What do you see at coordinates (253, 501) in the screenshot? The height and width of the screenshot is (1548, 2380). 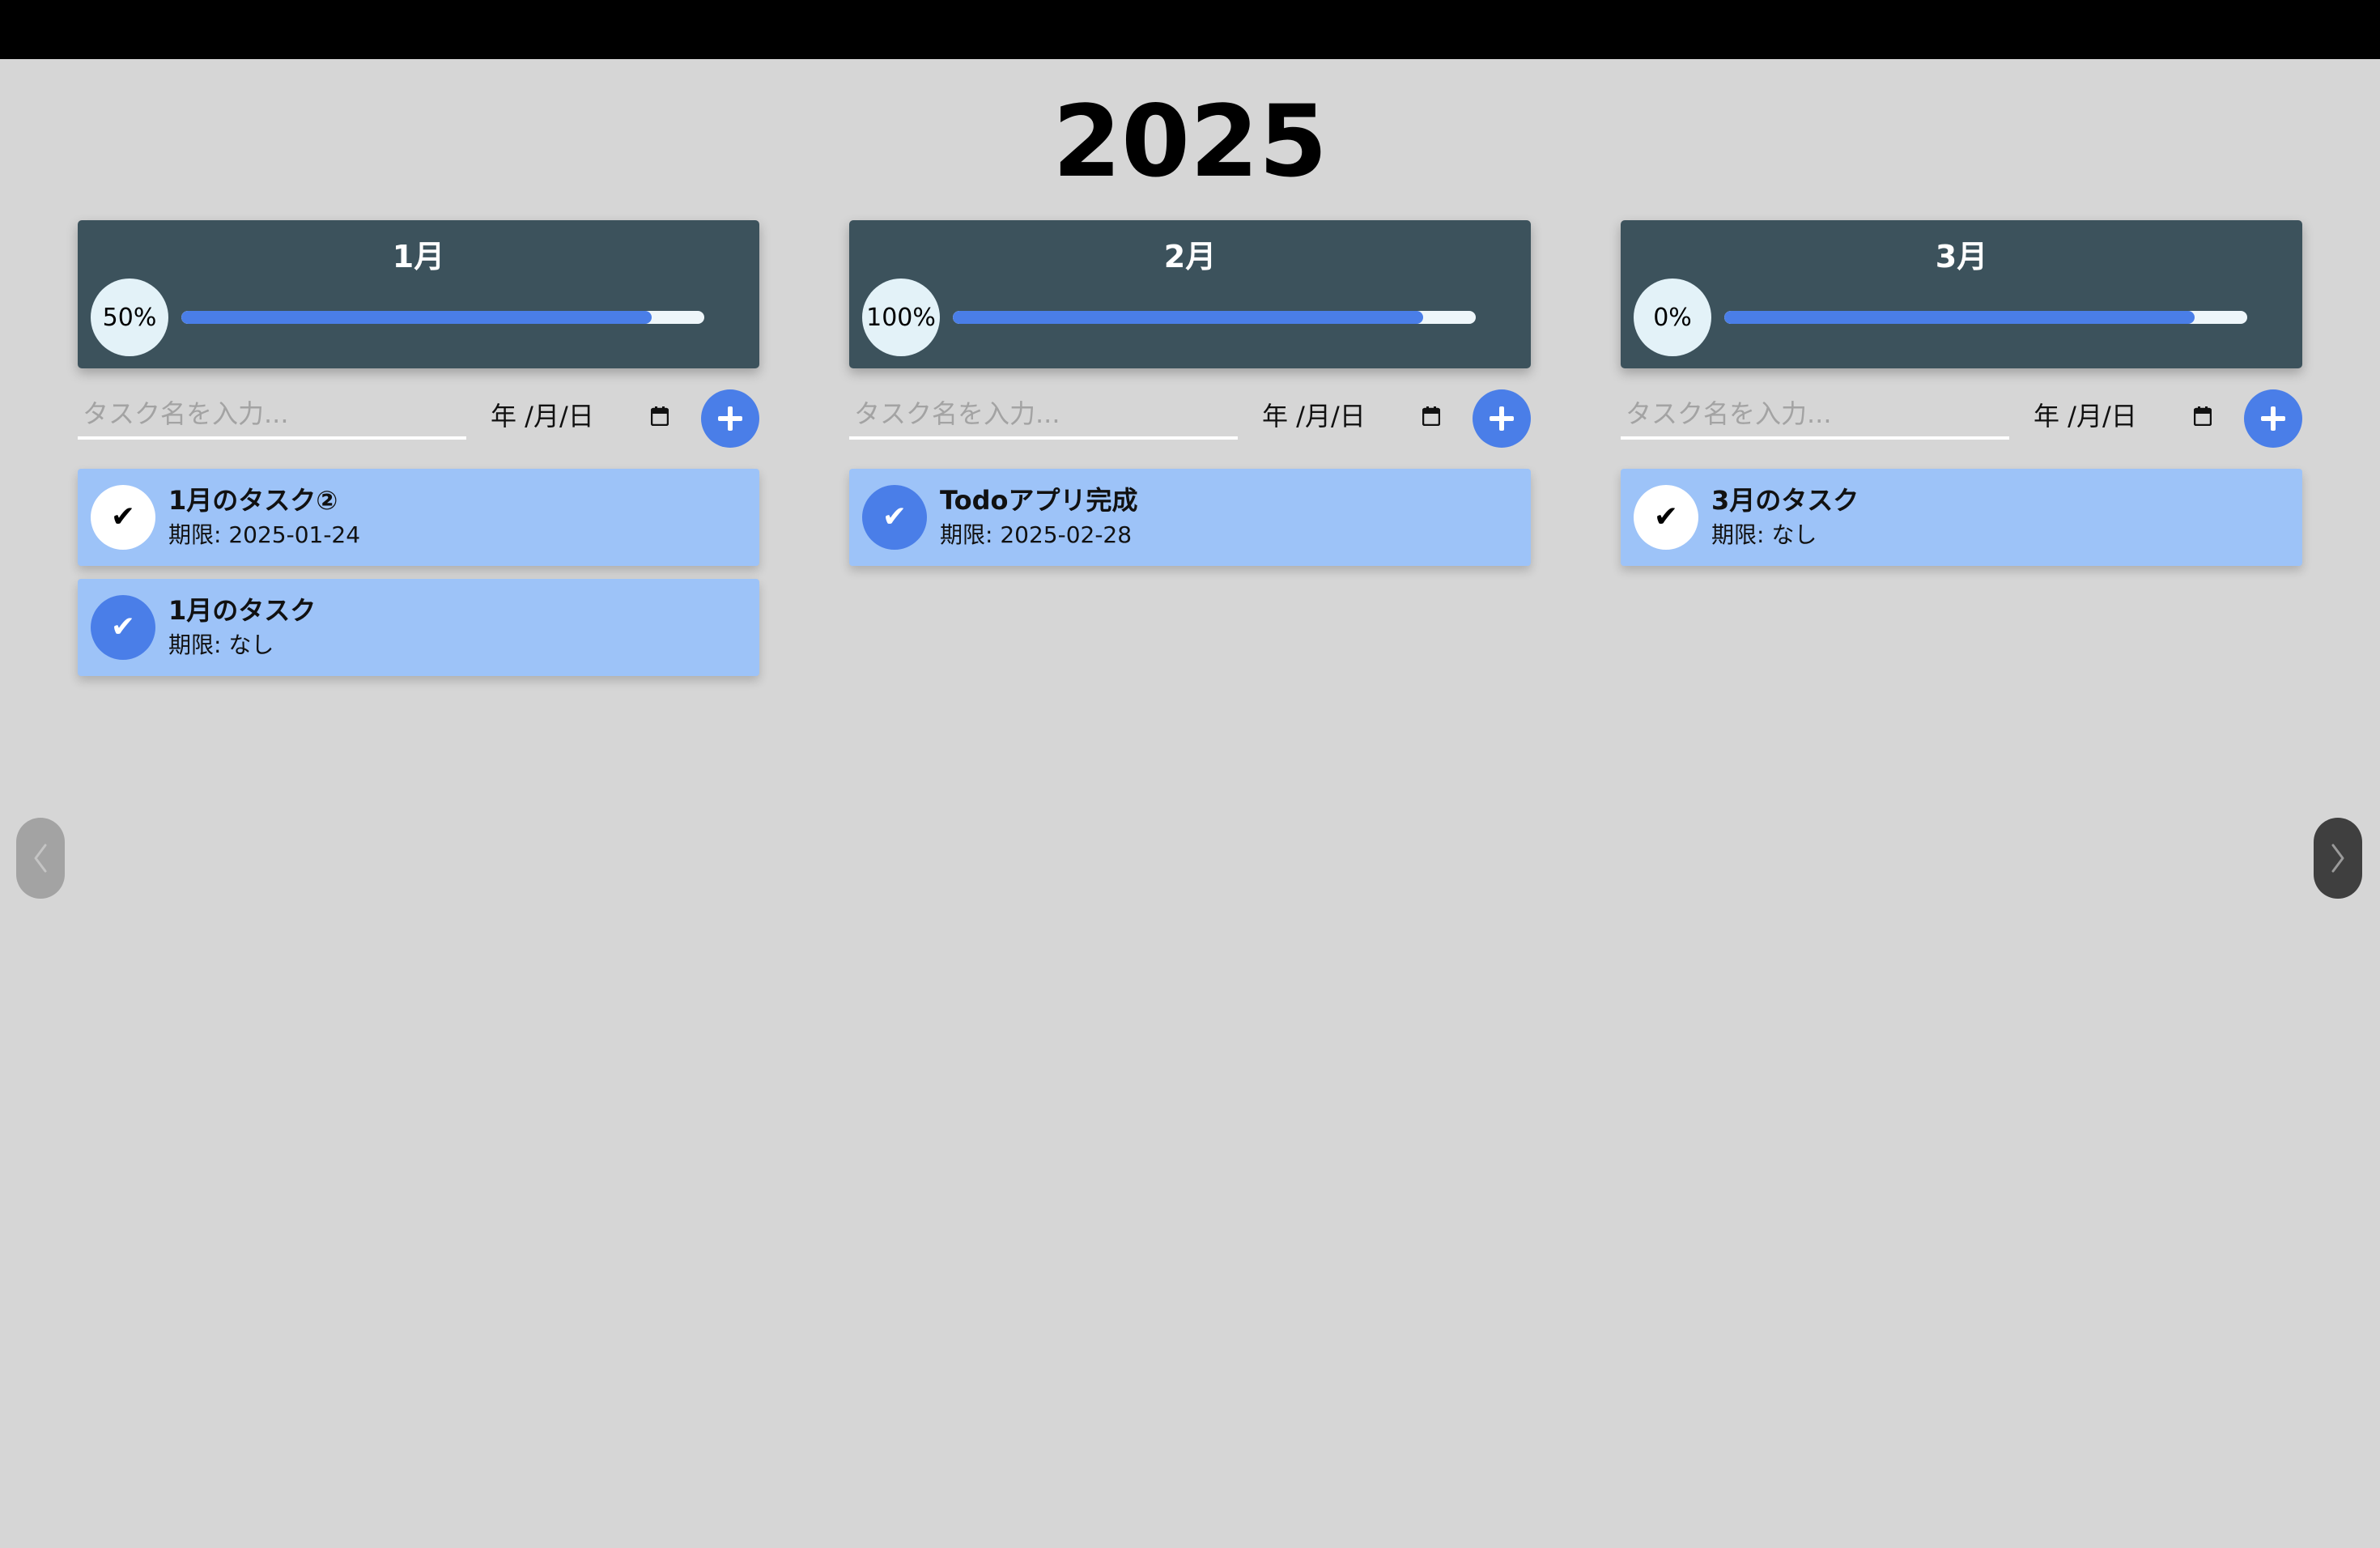 I see `task-title: 1月のタスク②` at bounding box center [253, 501].